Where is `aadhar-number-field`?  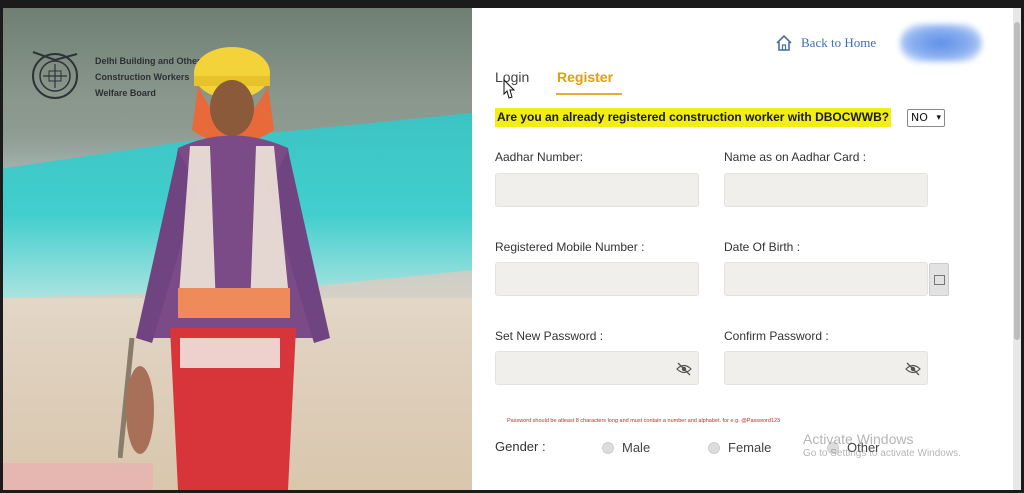
aadhar-number-field is located at coordinates (597, 190).